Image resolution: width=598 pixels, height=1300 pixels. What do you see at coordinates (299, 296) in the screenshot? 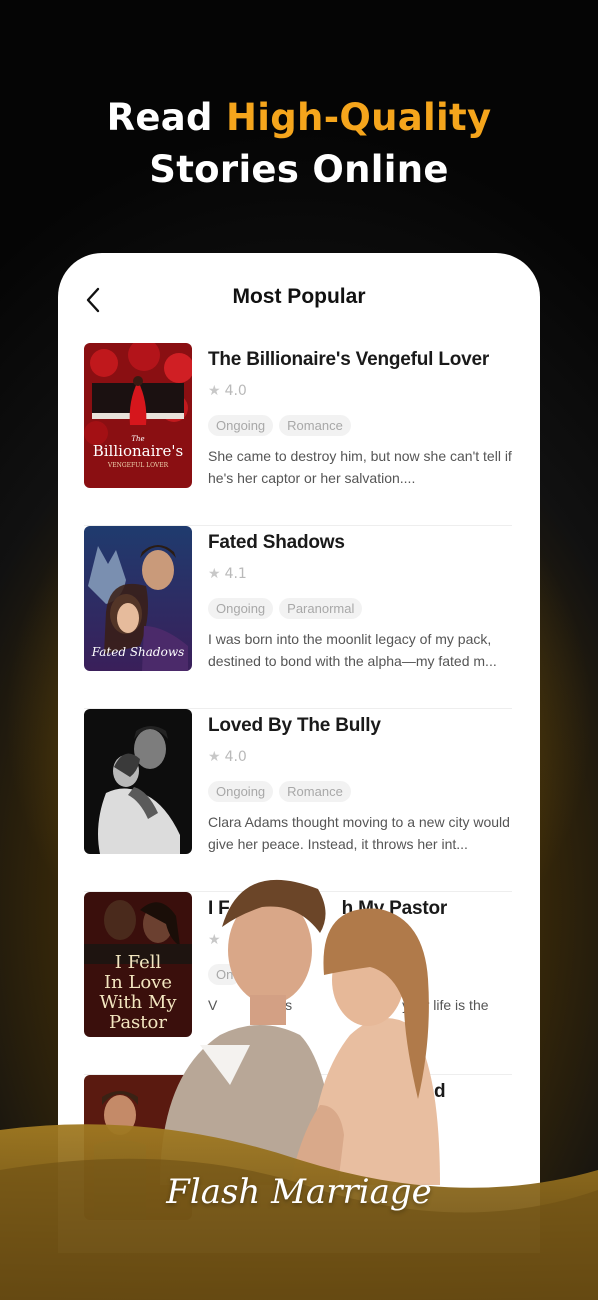
I see `page-title: Most Popular` at bounding box center [299, 296].